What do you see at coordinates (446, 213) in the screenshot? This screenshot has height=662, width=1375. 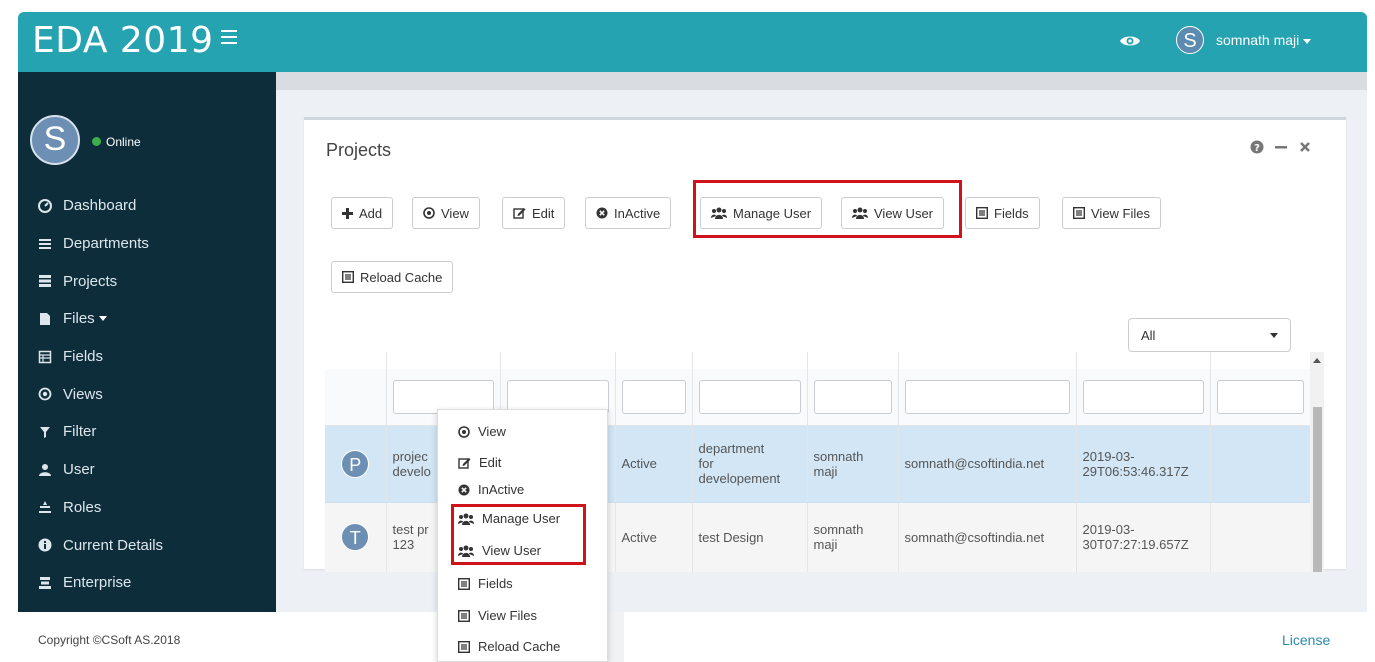 I see `view-button: View` at bounding box center [446, 213].